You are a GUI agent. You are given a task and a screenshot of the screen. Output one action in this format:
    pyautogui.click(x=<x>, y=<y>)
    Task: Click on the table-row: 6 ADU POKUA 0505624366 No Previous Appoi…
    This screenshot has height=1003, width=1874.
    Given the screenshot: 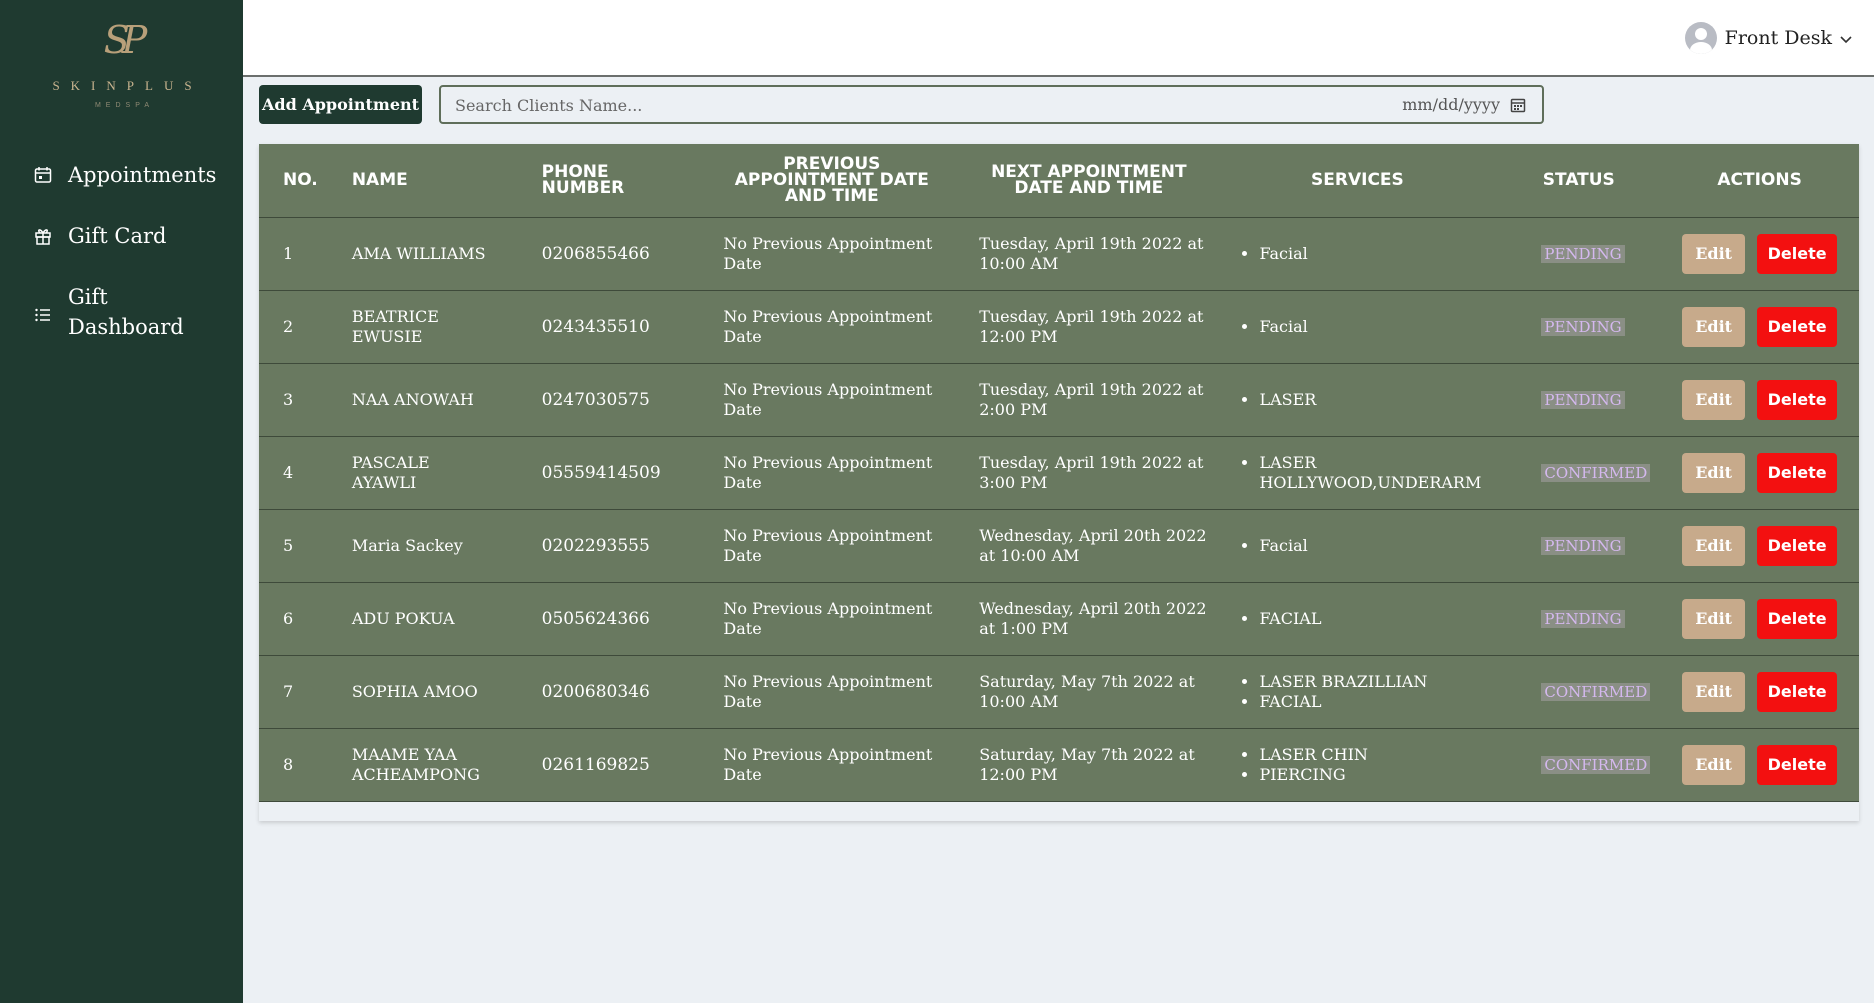 What is the action you would take?
    pyautogui.click(x=1059, y=618)
    